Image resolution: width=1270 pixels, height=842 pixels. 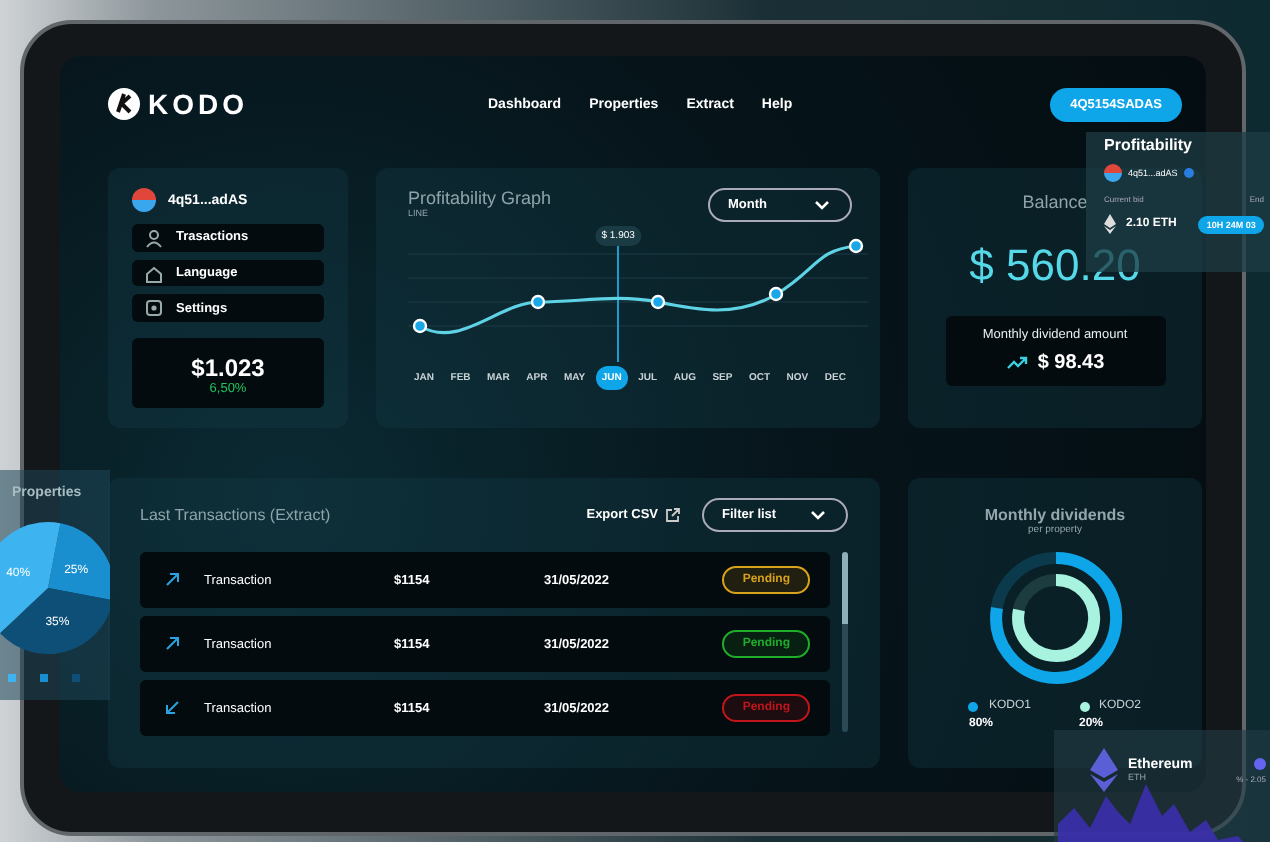 What do you see at coordinates (673, 515) in the screenshot?
I see `external-link-icon` at bounding box center [673, 515].